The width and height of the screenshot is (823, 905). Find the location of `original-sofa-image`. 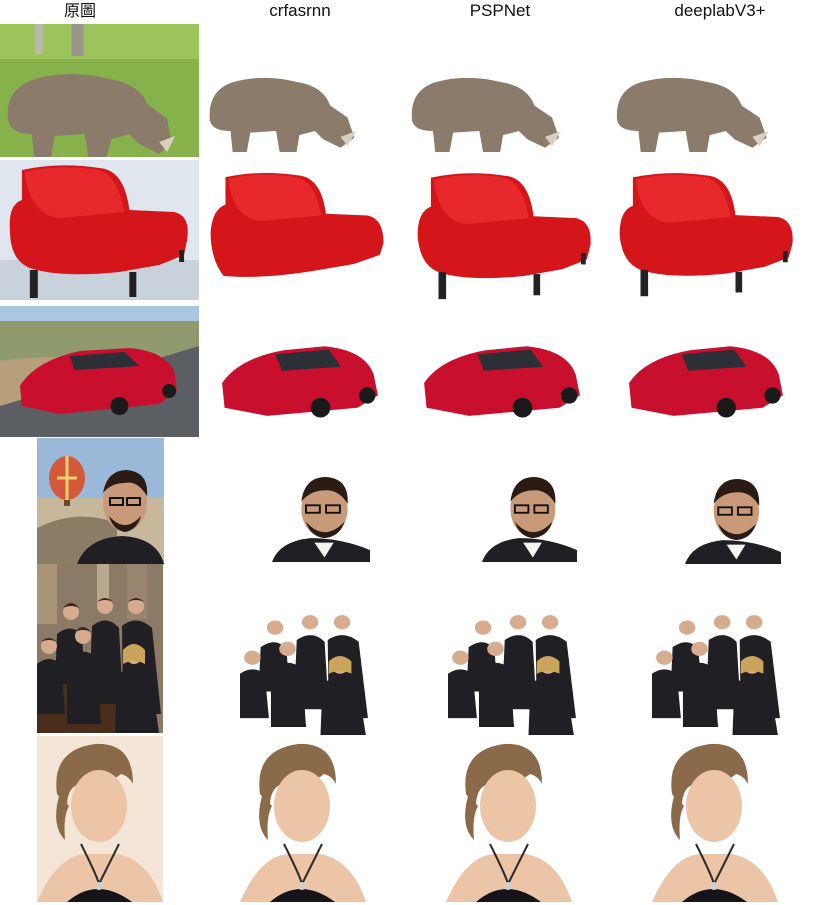

original-sofa-image is located at coordinates (99, 230).